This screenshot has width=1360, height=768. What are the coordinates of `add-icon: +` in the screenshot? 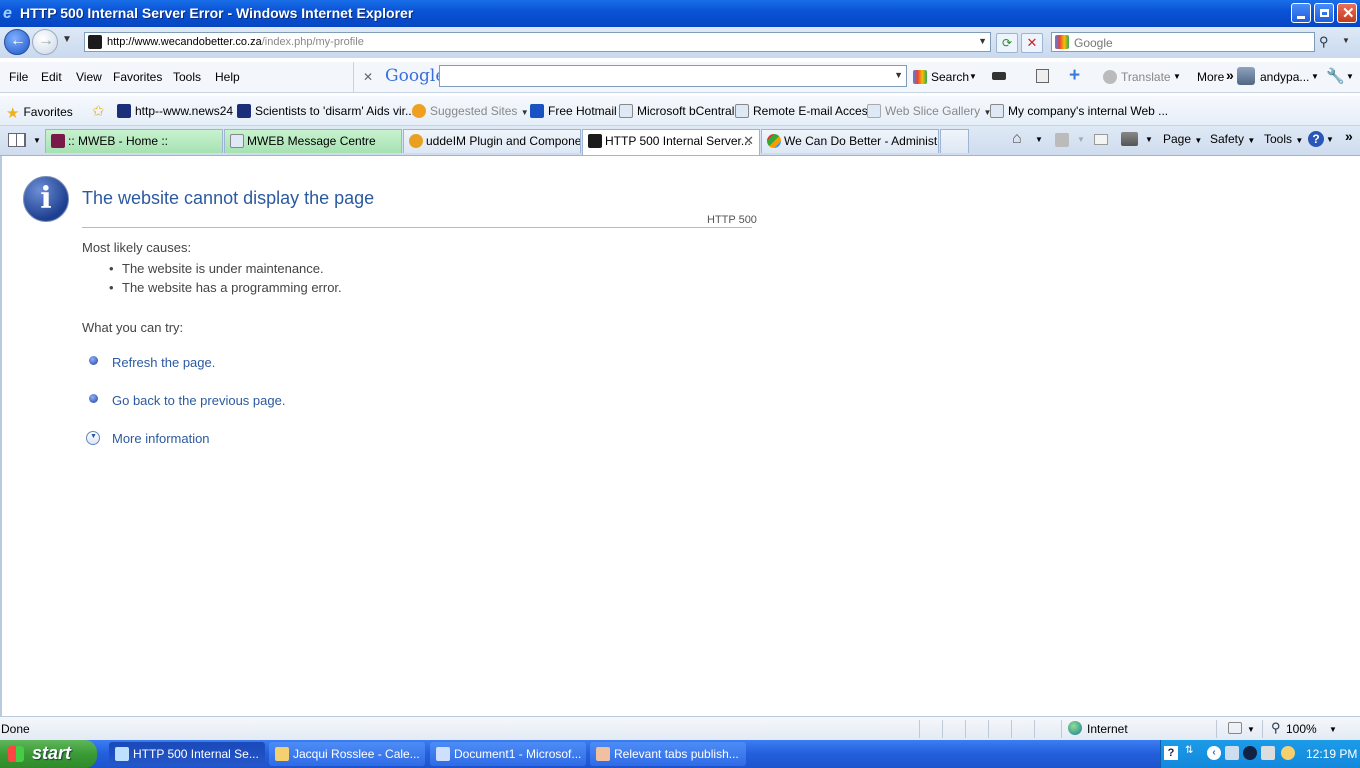 It's located at (1074, 76).